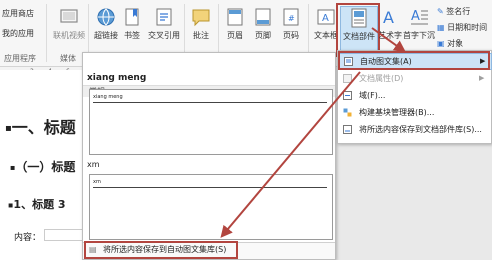  I want to click on arrow-to-autotext, so click(388, 40).